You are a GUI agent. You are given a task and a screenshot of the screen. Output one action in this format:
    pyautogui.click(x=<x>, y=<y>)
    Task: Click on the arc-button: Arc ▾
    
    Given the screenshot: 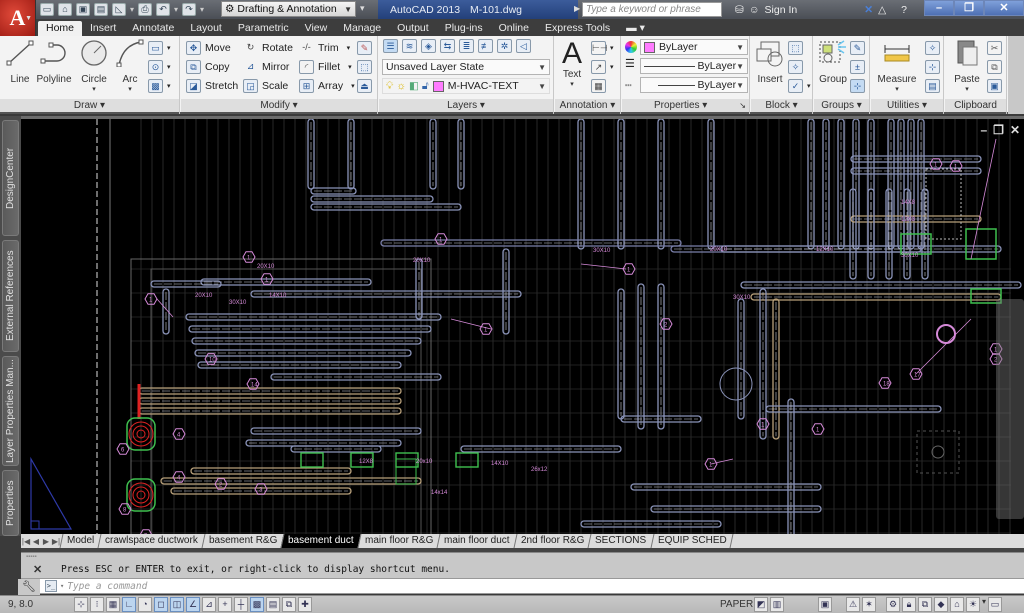 What is the action you would take?
    pyautogui.click(x=130, y=66)
    